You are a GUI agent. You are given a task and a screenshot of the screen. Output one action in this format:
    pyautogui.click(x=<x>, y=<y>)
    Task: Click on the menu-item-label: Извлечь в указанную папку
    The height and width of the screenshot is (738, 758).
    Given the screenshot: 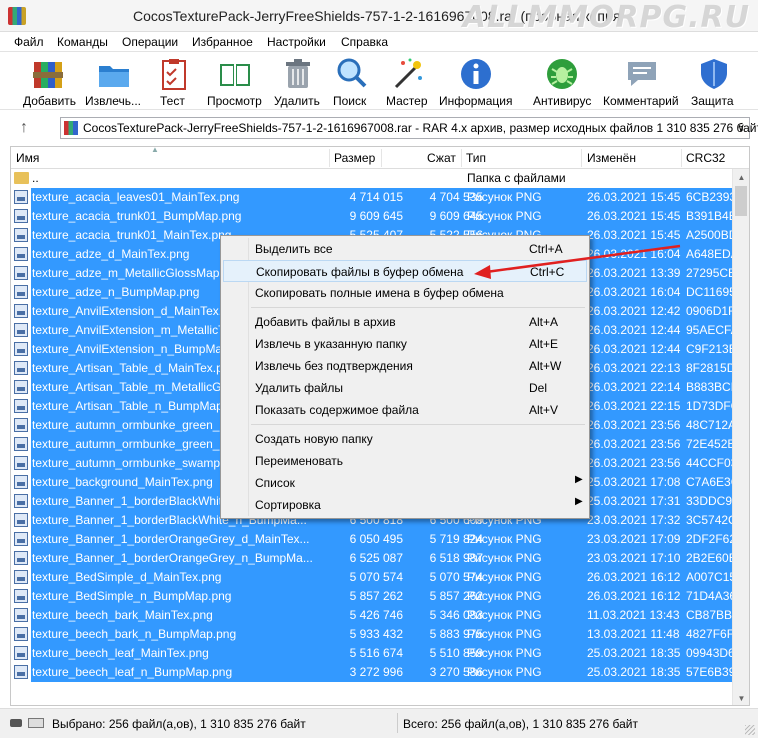 What is the action you would take?
    pyautogui.click(x=331, y=344)
    